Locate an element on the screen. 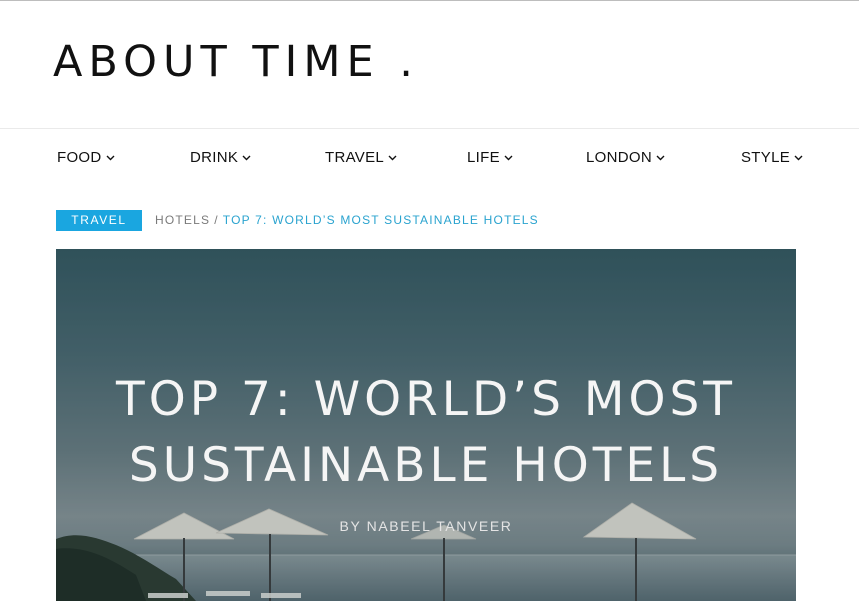 This screenshot has height=601, width=859. nav-item-food: FOOD is located at coordinates (86, 157).